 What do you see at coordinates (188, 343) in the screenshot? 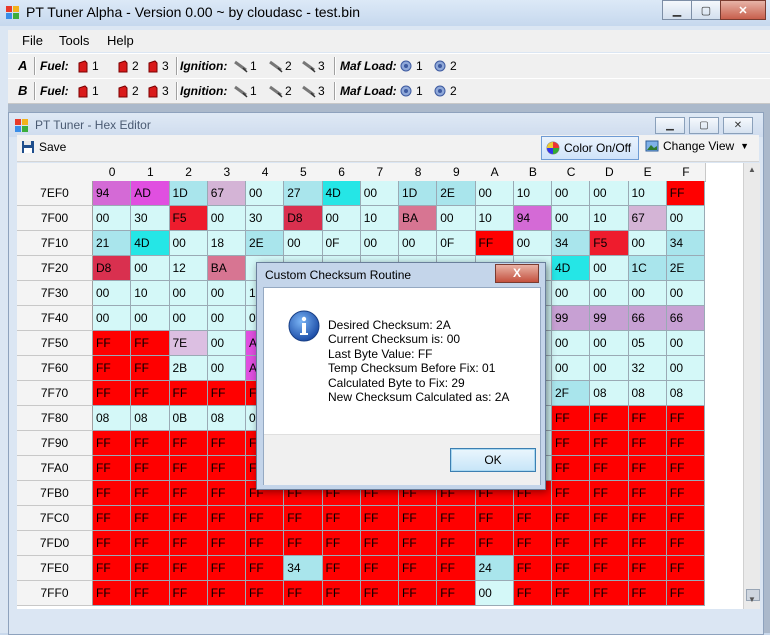
I see `hex-cell: 7E` at bounding box center [188, 343].